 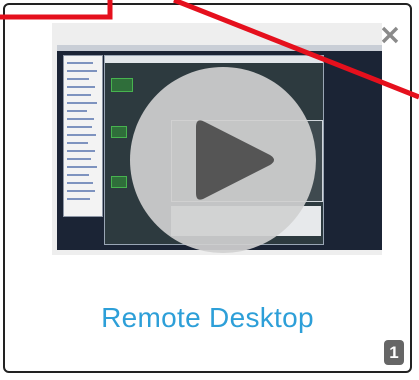 What do you see at coordinates (394, 352) in the screenshot?
I see `session-count-badge: 1` at bounding box center [394, 352].